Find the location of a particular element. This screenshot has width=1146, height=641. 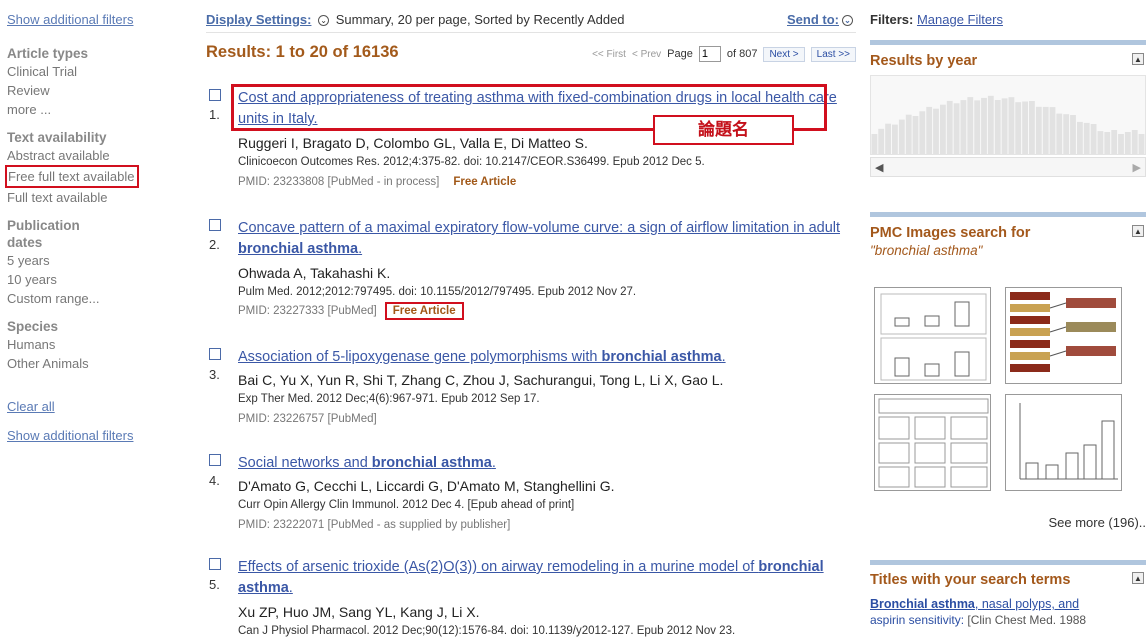

result-number: 3. is located at coordinates (214, 374).